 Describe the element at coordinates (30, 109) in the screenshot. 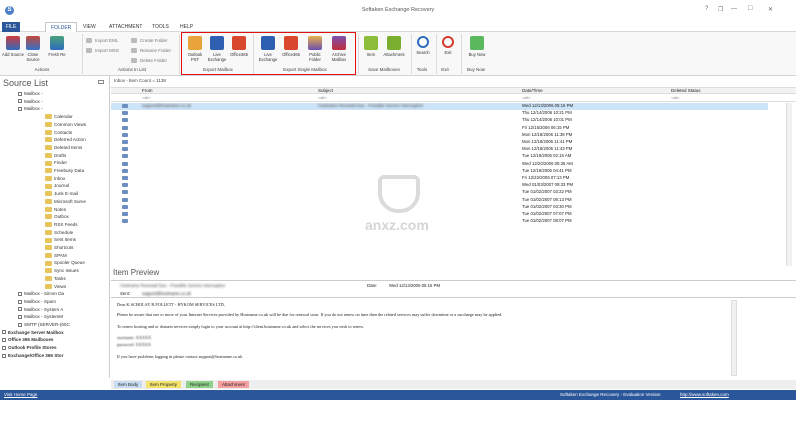

I see `tree-node: Mailbox -` at that location.